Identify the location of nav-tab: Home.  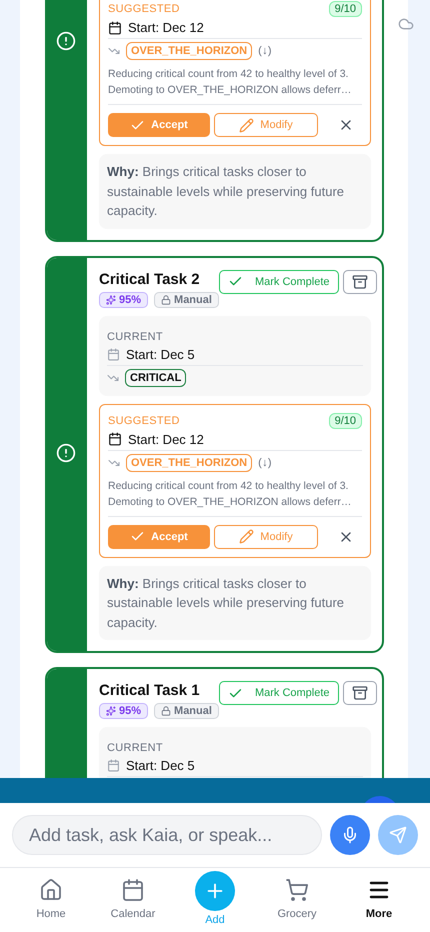
(51, 900).